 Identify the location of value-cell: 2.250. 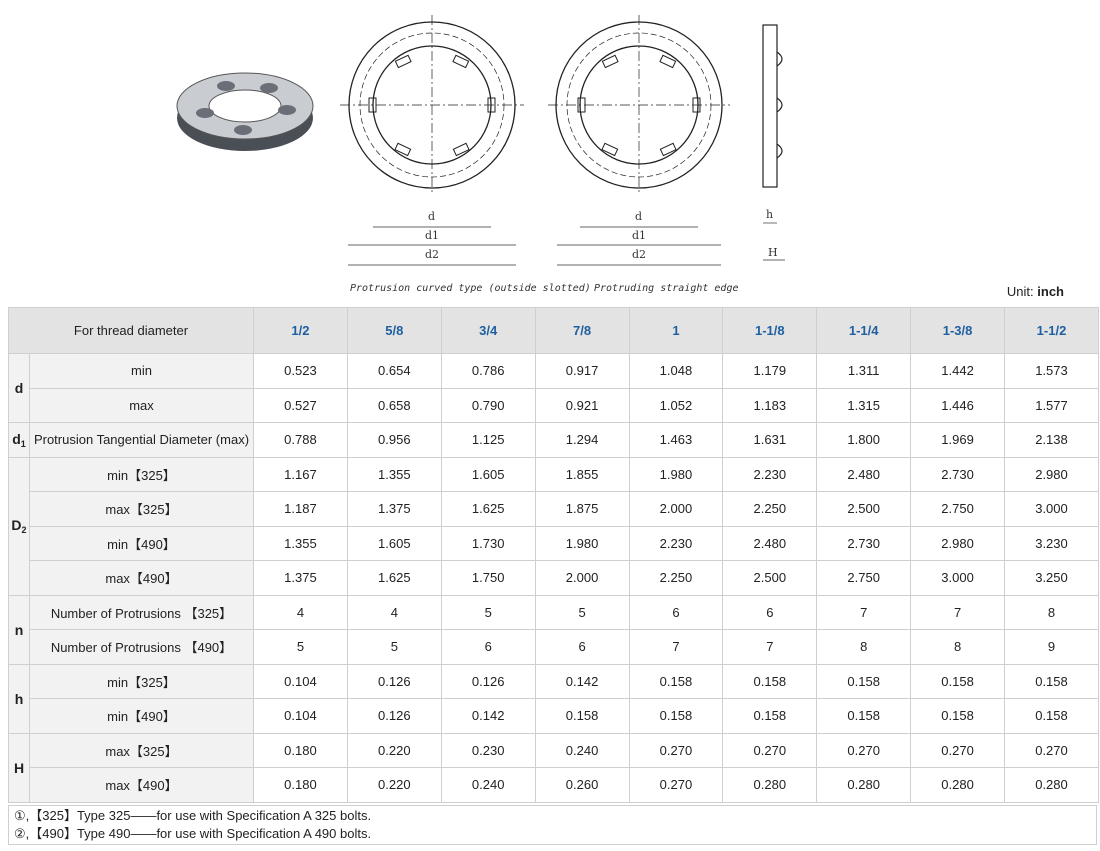
(770, 509).